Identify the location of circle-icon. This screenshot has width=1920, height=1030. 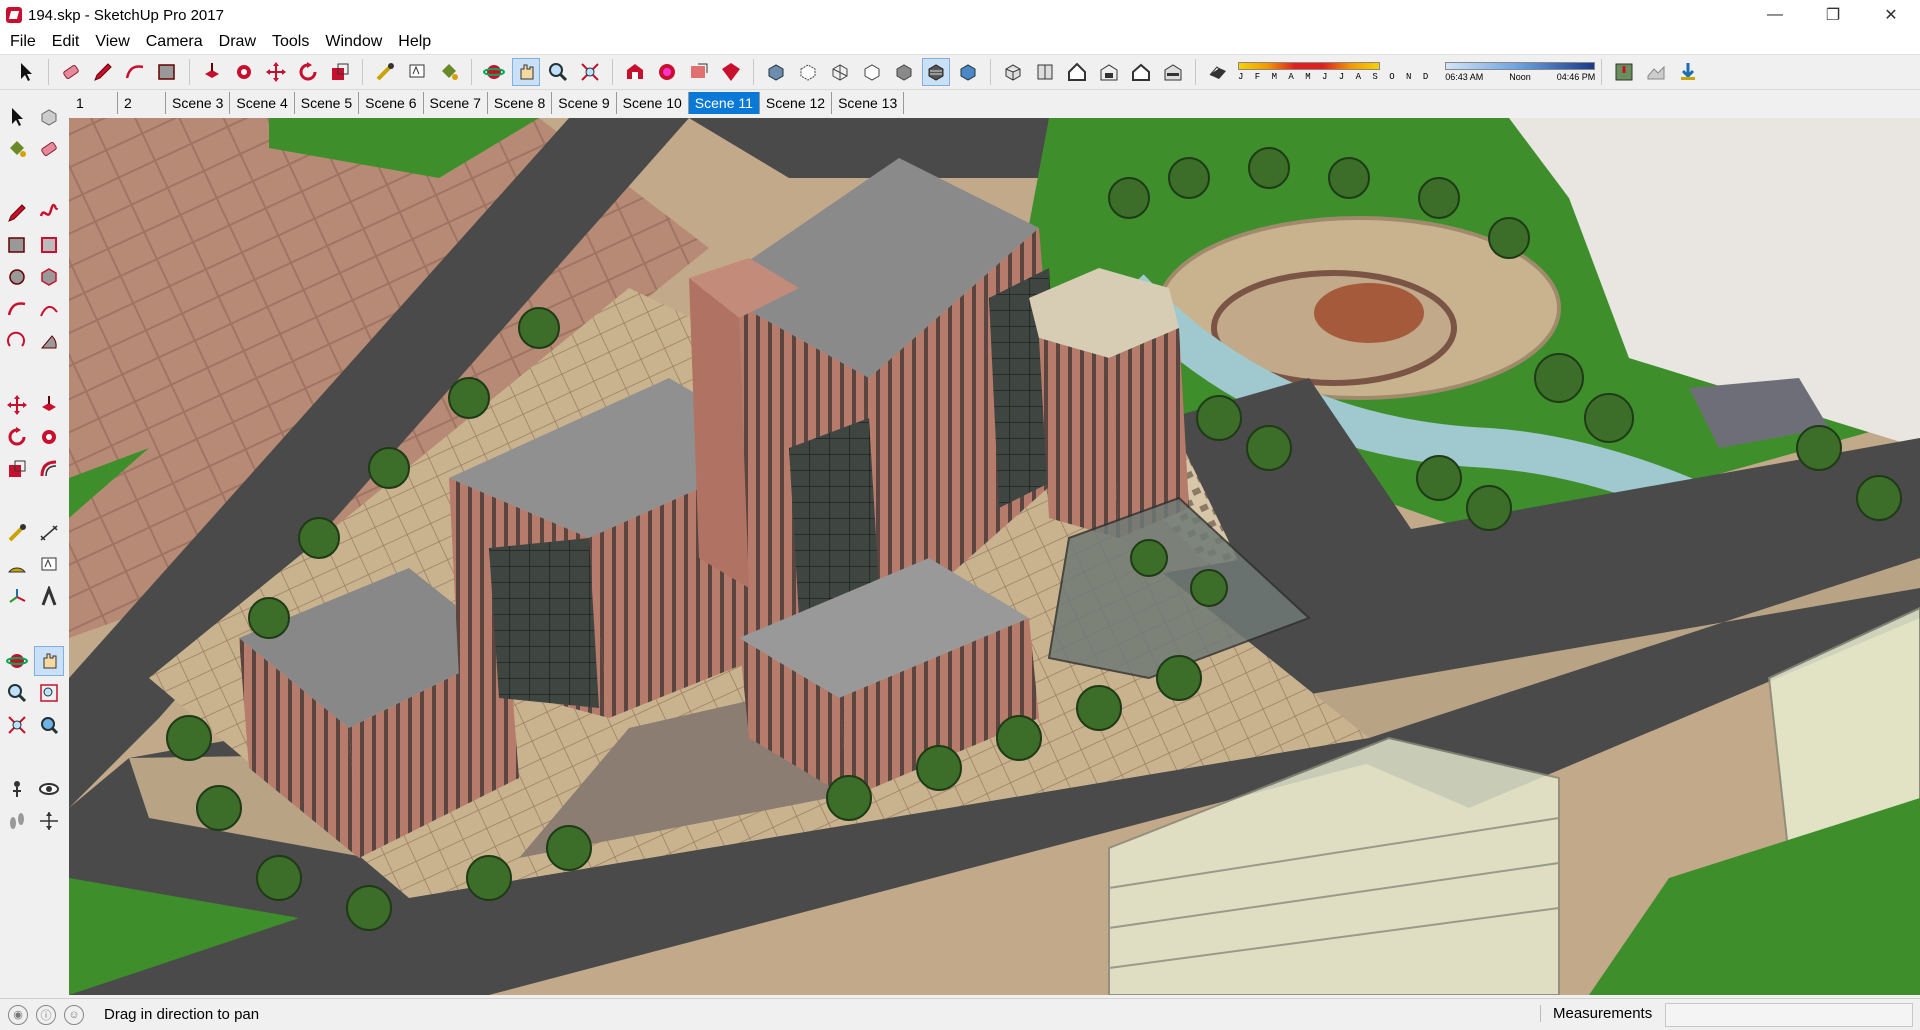
(17, 277).